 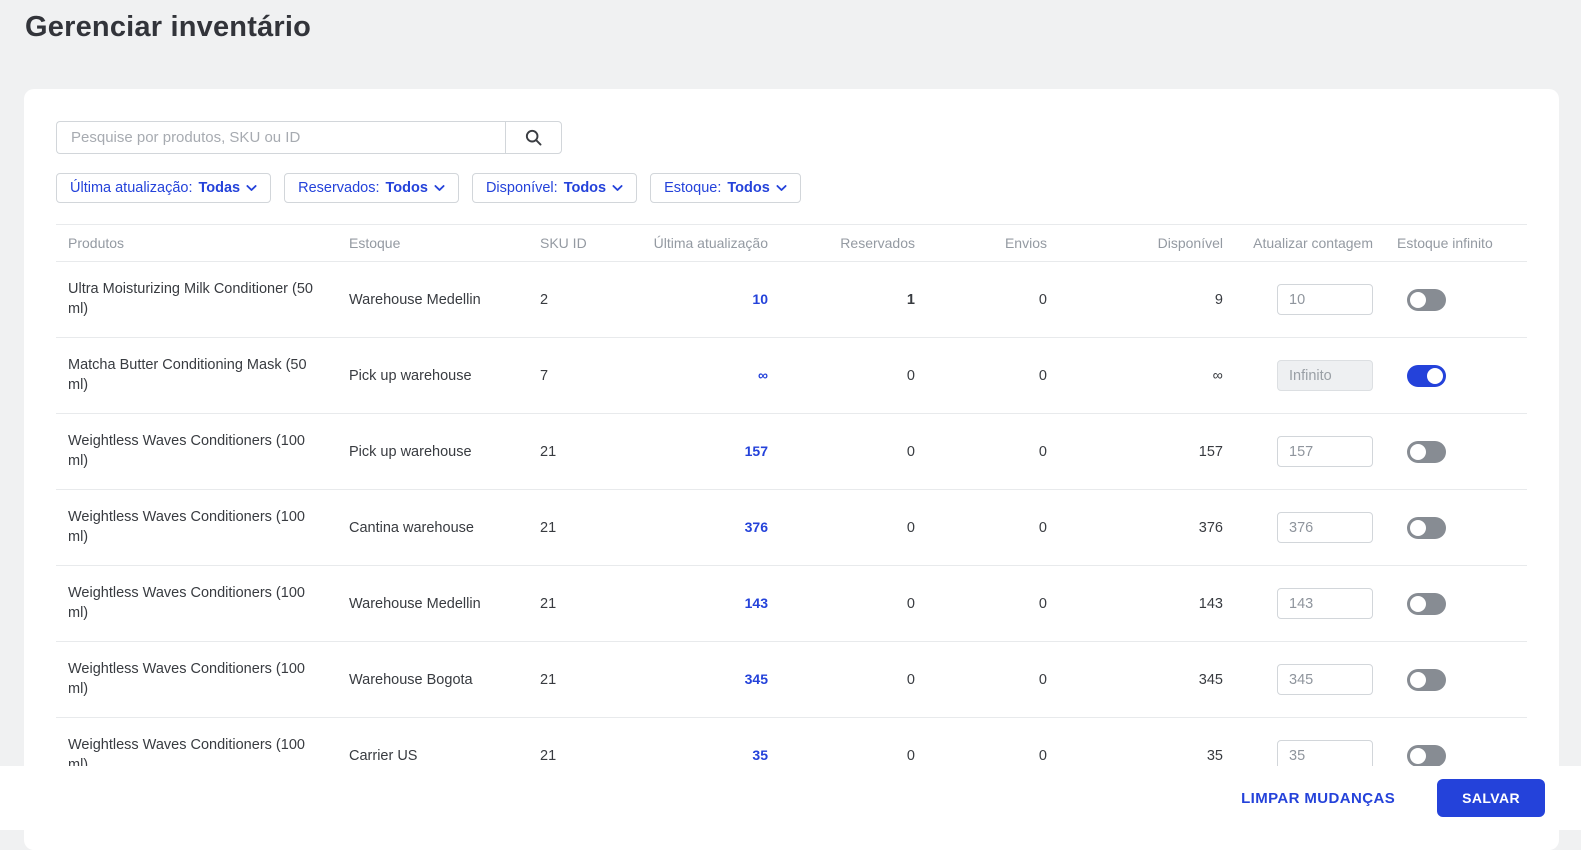 What do you see at coordinates (693, 188) in the screenshot?
I see `filter-label: Estoque:` at bounding box center [693, 188].